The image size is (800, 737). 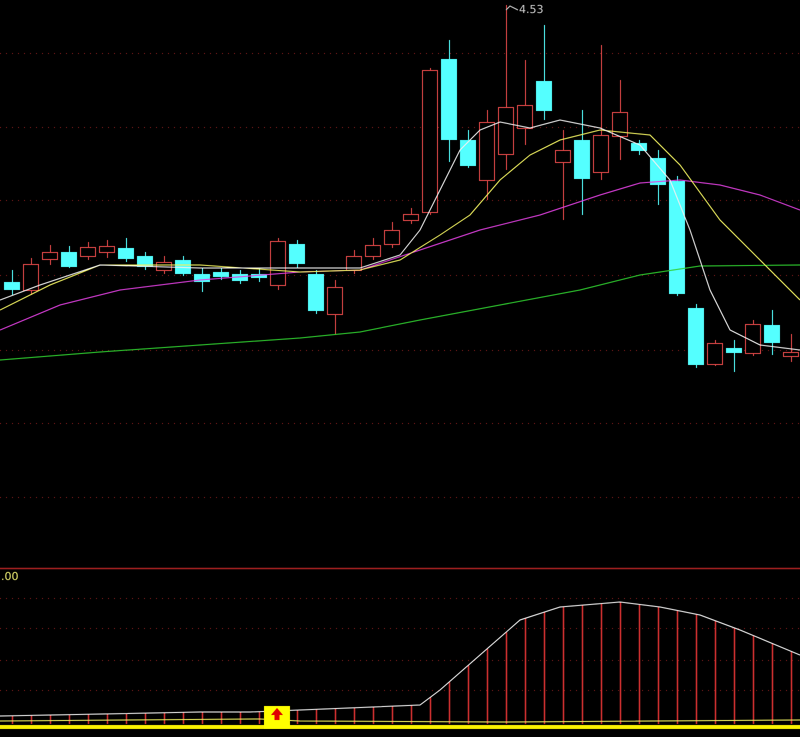 I want to click on high-price-label: 4.53, so click(x=531, y=9).